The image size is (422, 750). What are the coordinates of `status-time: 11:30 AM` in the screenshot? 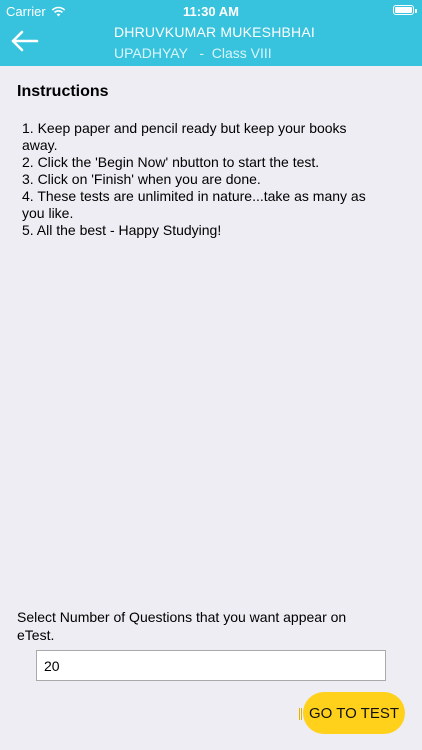 It's located at (211, 11).